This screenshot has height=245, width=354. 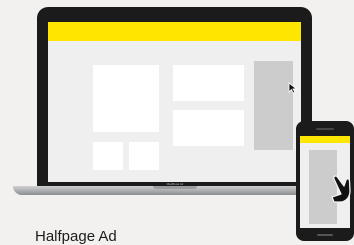 What do you see at coordinates (208, 83) in the screenshot?
I see `content-block-top-right` at bounding box center [208, 83].